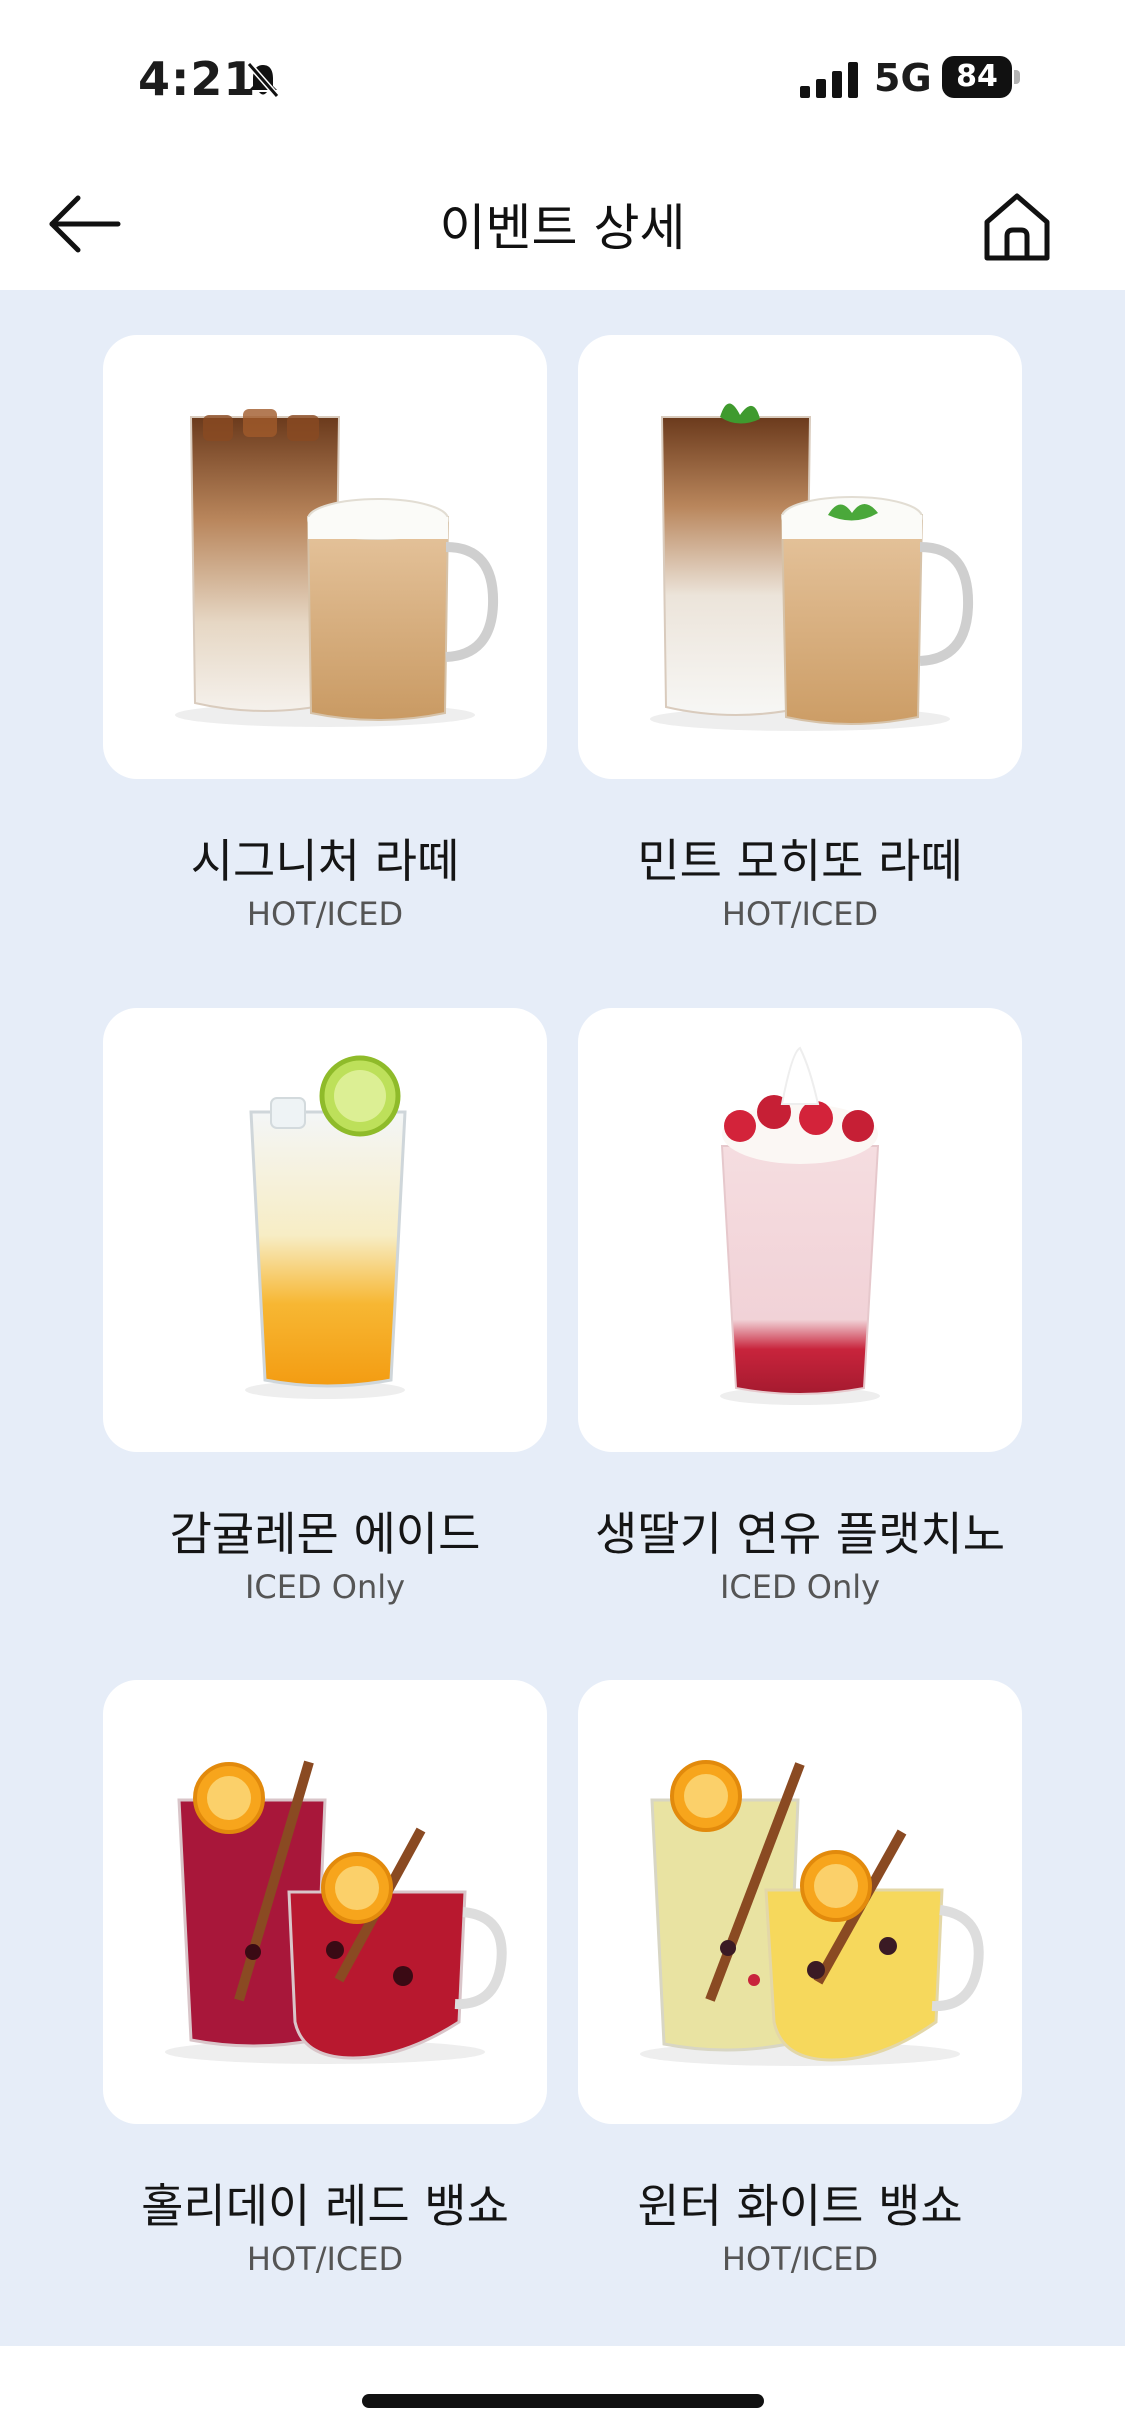 The width and height of the screenshot is (1125, 2436). Describe the element at coordinates (1017, 77) in the screenshot. I see `battery-cap` at that location.